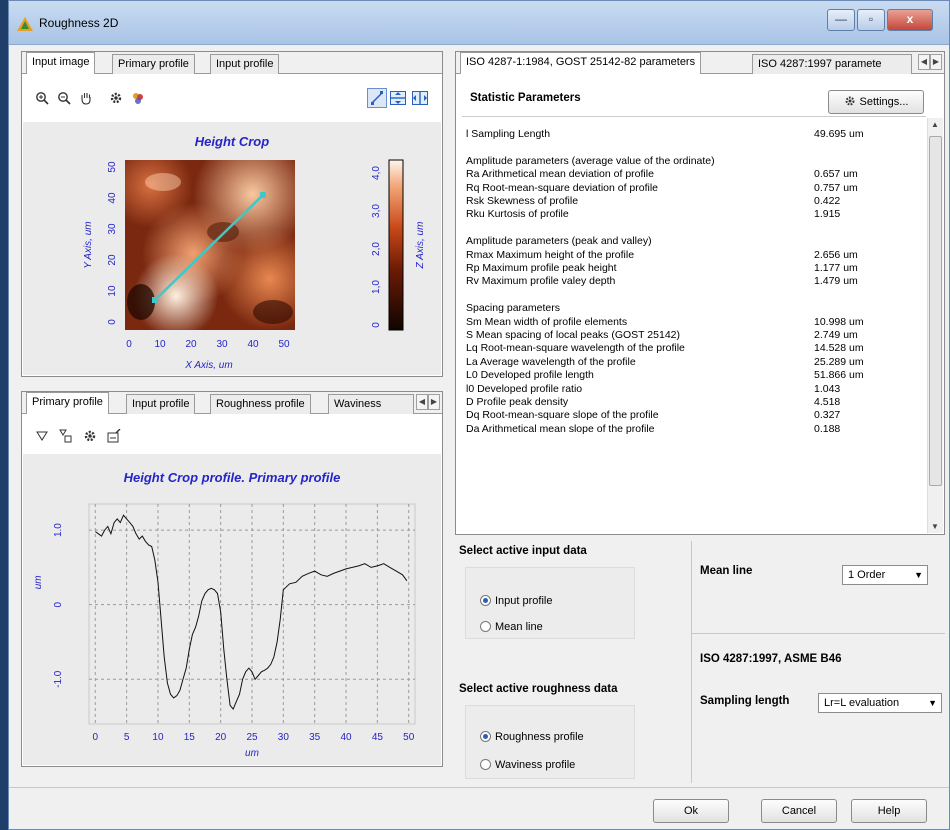  What do you see at coordinates (827, 428) in the screenshot?
I see `stat-value: 0.188` at bounding box center [827, 428].